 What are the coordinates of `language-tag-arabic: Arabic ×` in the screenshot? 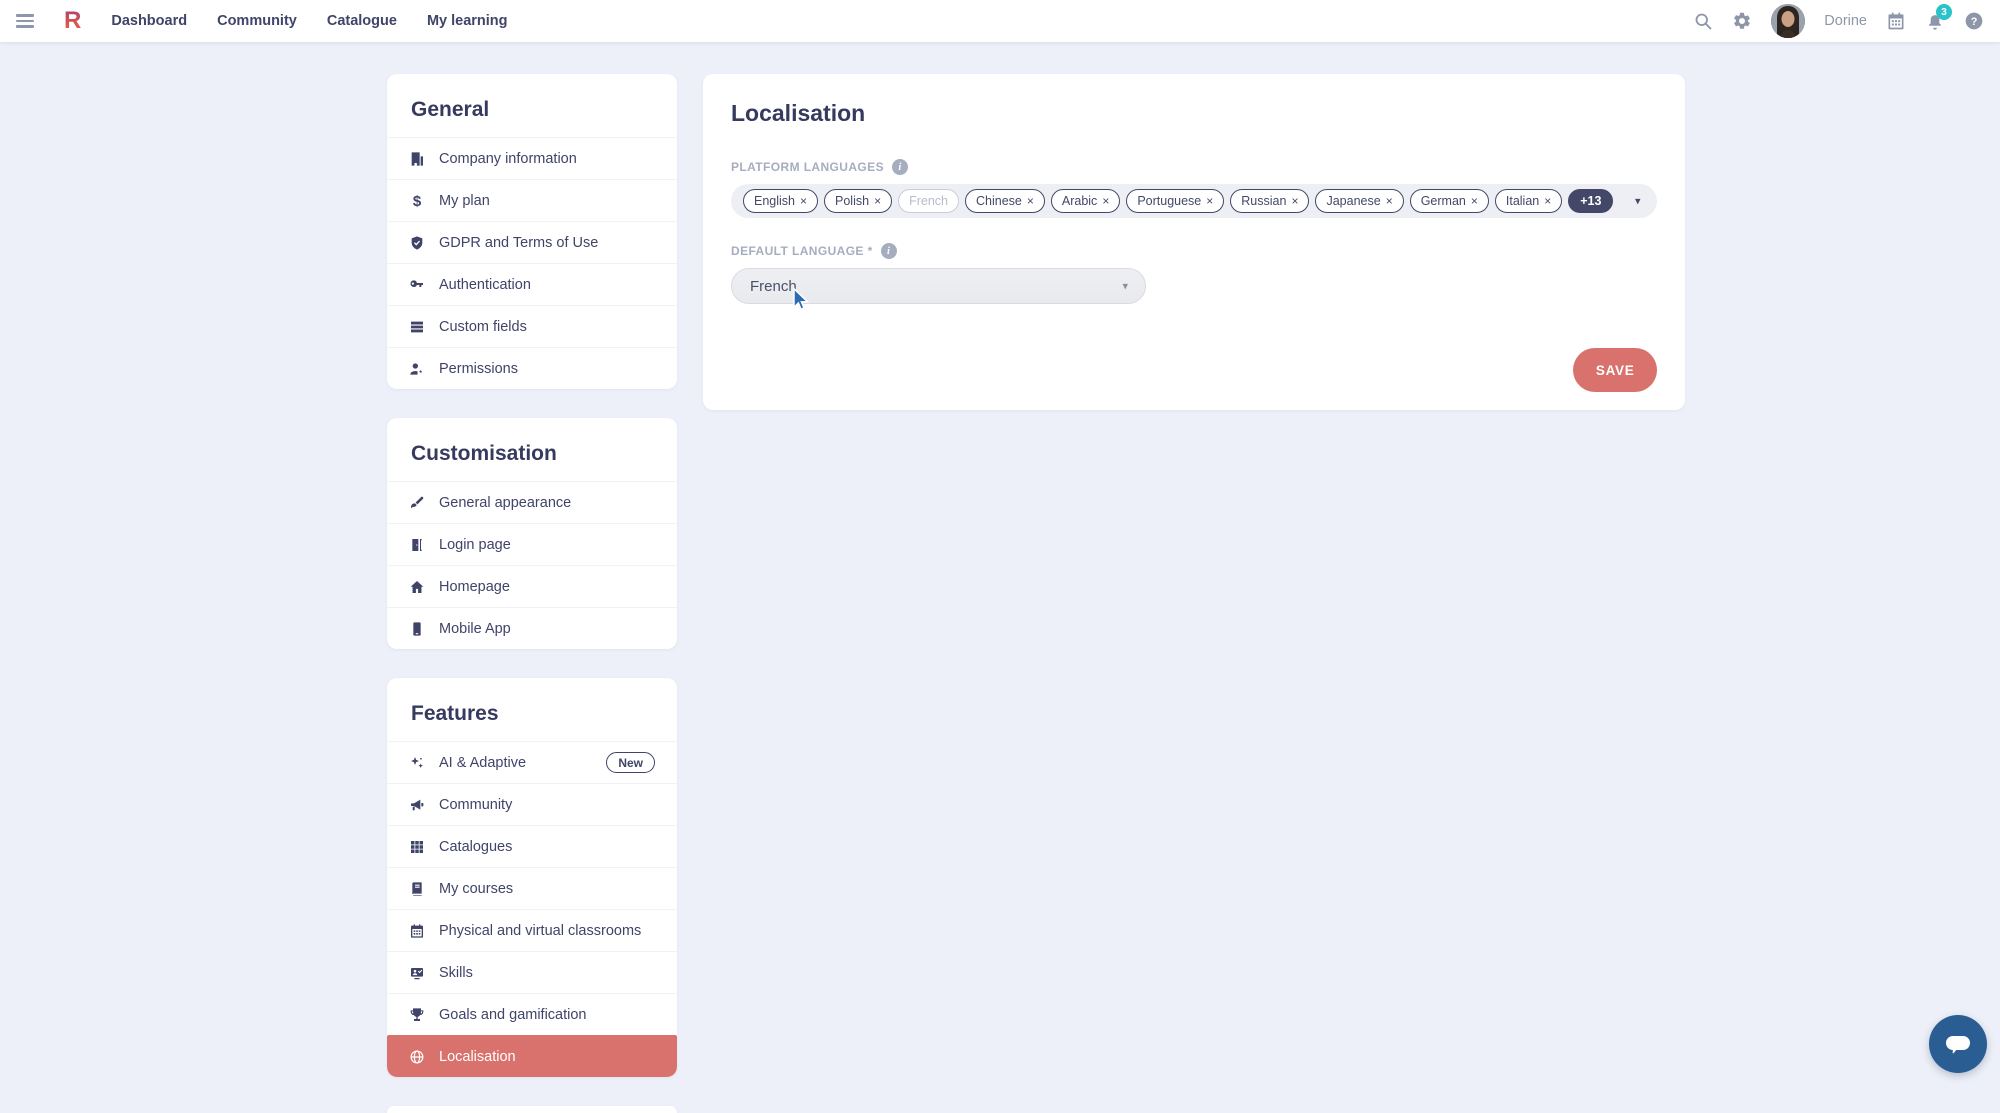 It's located at (1085, 201).